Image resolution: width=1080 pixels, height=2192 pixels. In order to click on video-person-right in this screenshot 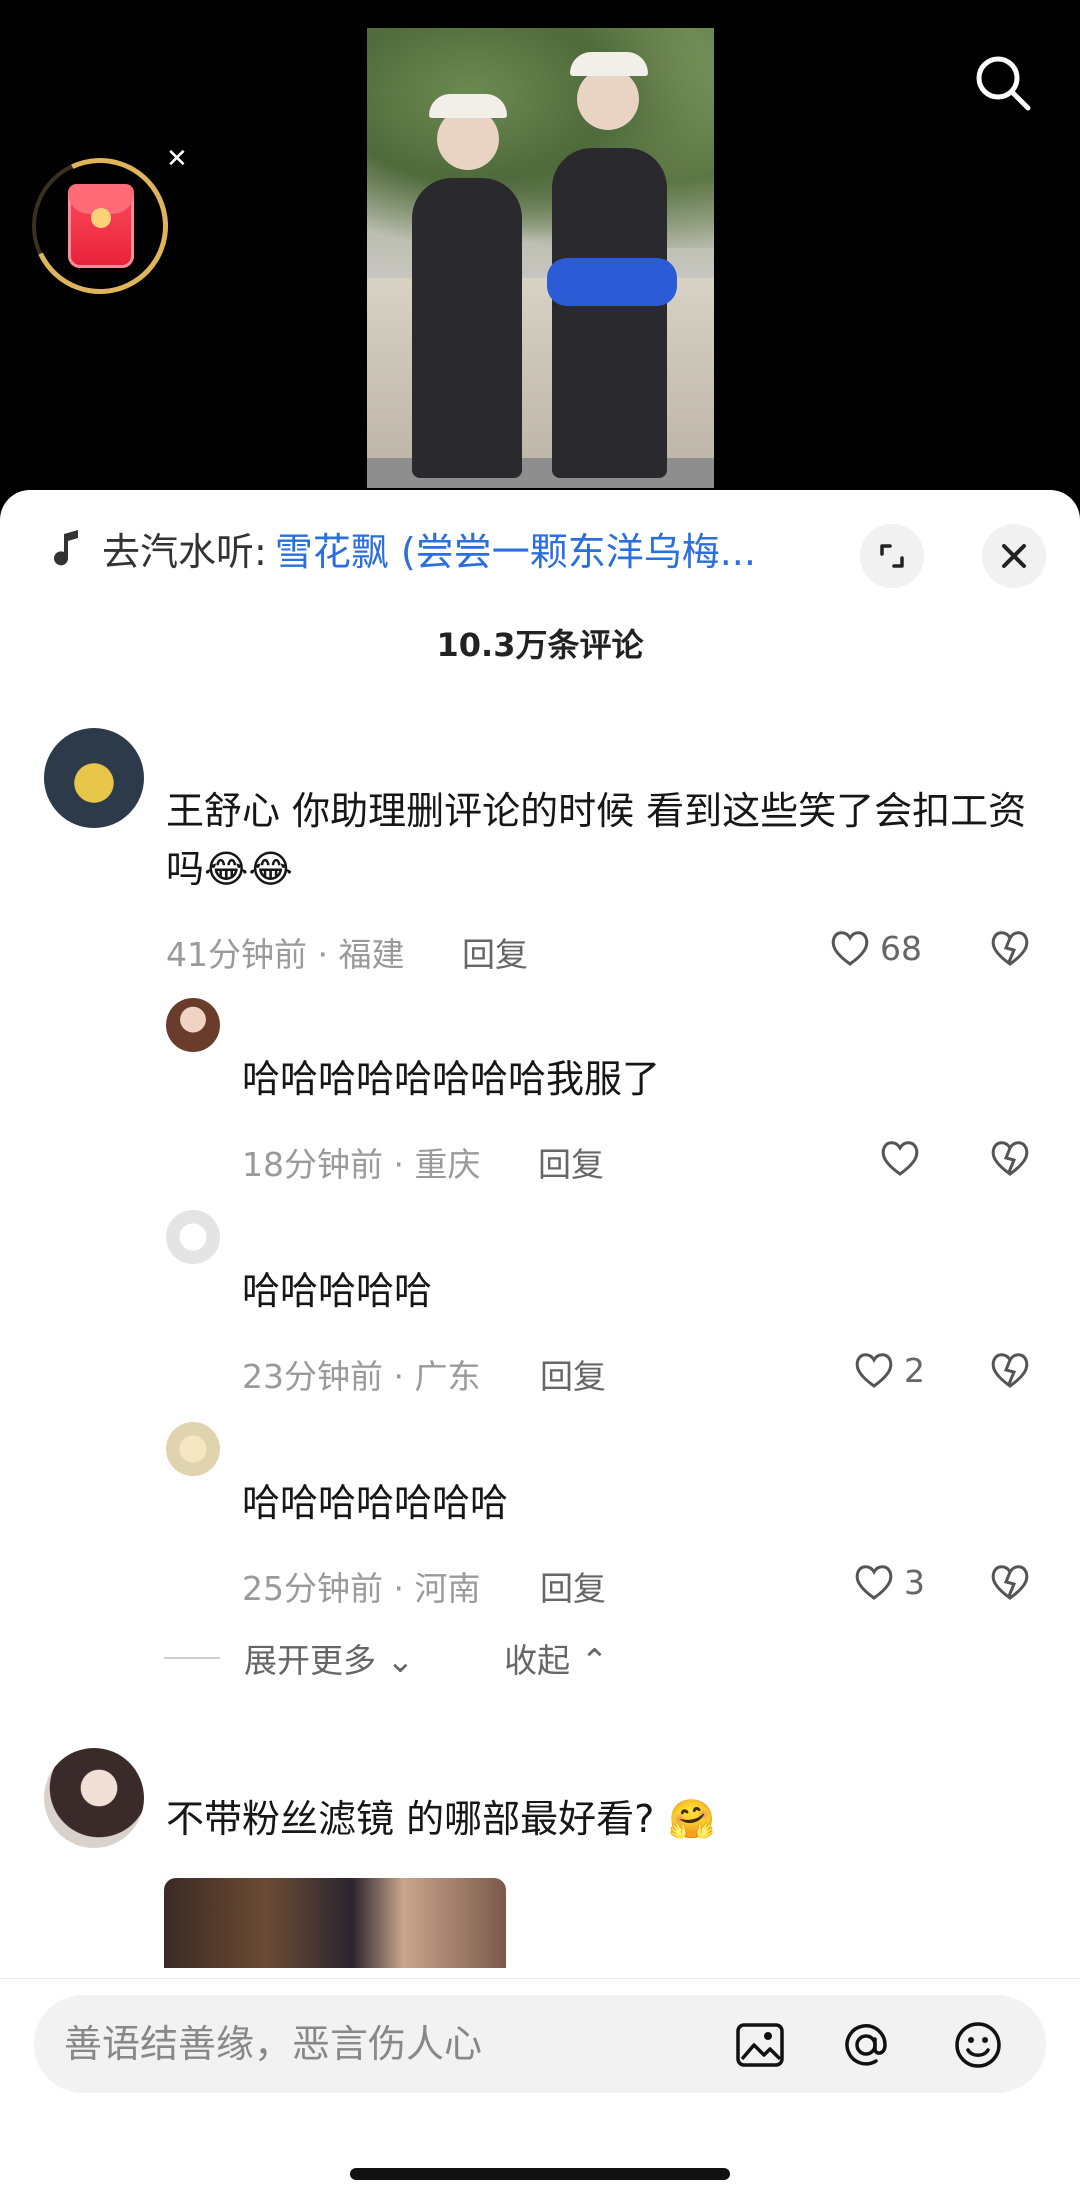, I will do `click(609, 313)`.